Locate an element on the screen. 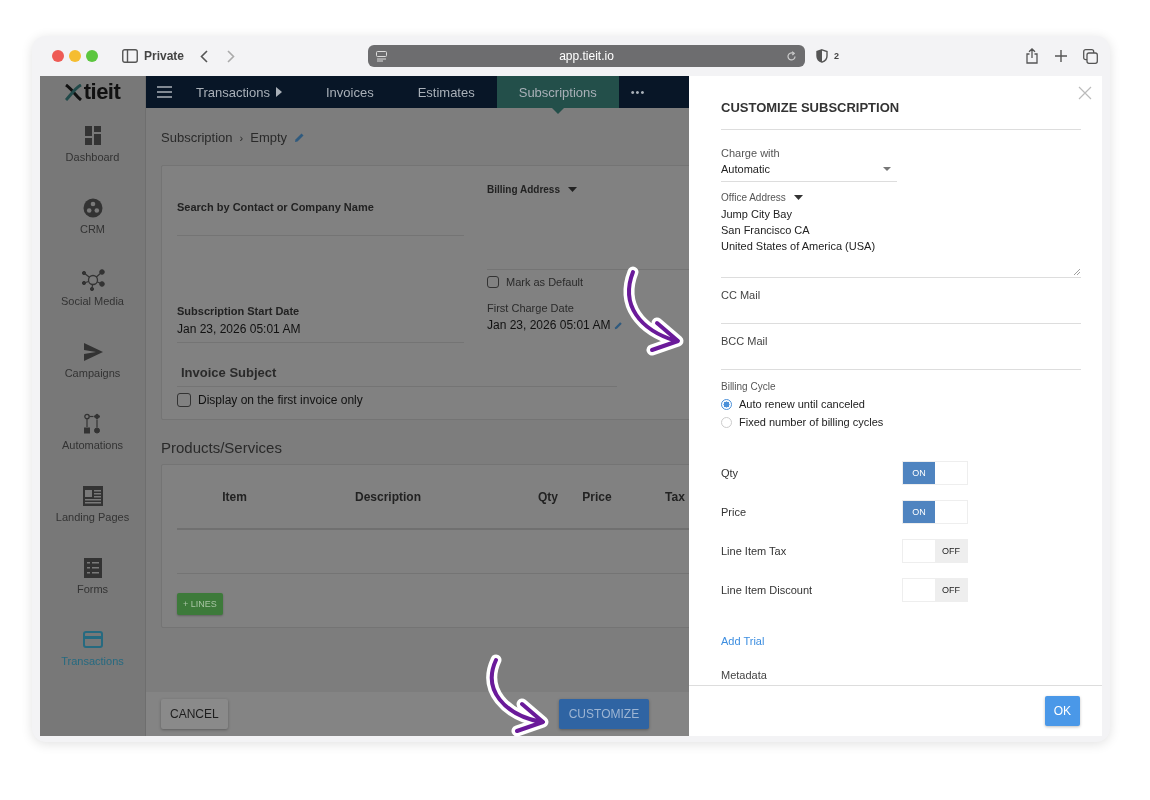 Image resolution: width=1150 pixels, height=800 pixels. customize-button: CUSTOMIZE is located at coordinates (604, 714).